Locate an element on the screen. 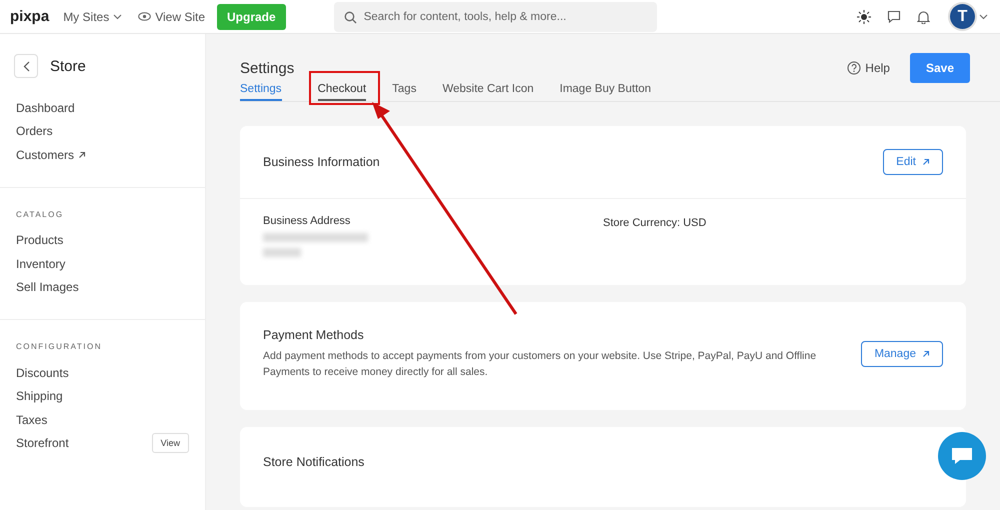 This screenshot has width=1000, height=510. chat-button is located at coordinates (962, 456).